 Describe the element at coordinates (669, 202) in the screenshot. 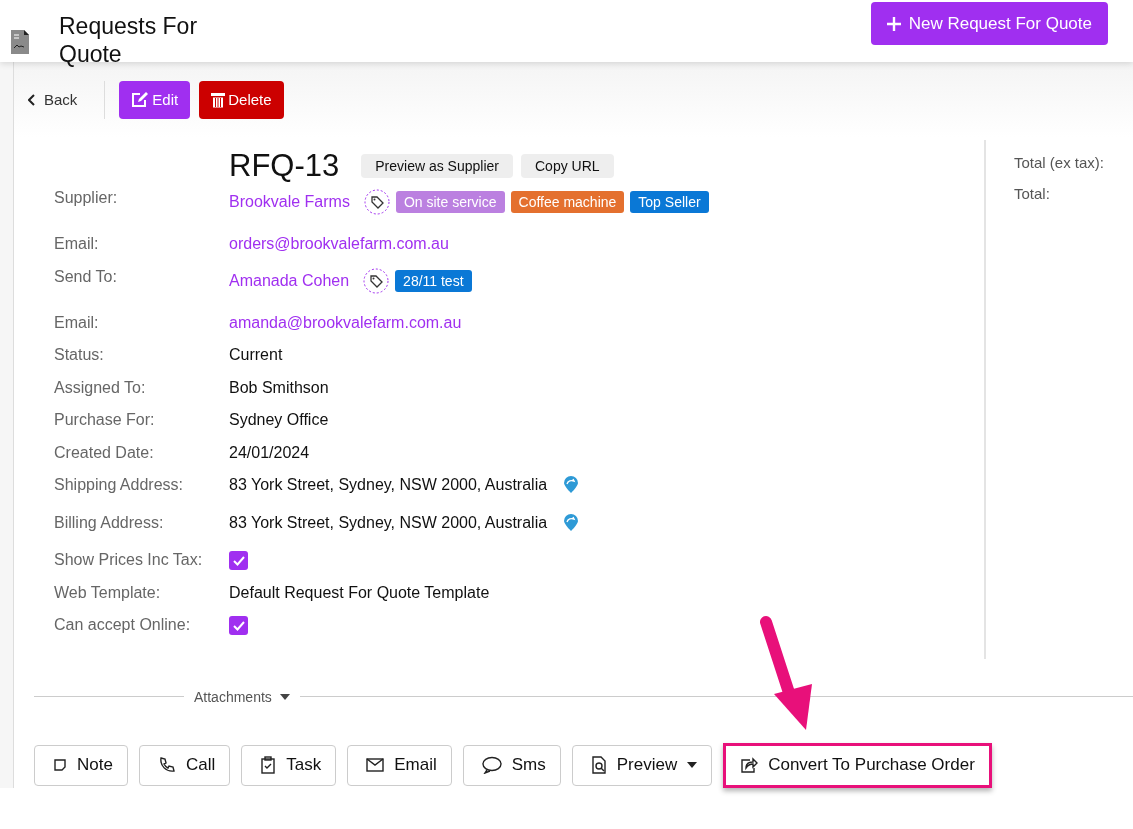

I see `tag-label: Top Seller` at that location.